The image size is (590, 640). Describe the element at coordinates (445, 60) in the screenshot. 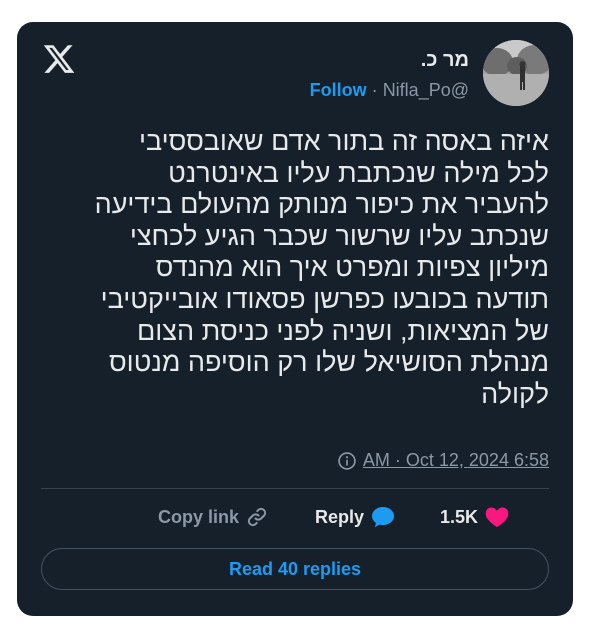

I see `user-name: מר כ.` at that location.